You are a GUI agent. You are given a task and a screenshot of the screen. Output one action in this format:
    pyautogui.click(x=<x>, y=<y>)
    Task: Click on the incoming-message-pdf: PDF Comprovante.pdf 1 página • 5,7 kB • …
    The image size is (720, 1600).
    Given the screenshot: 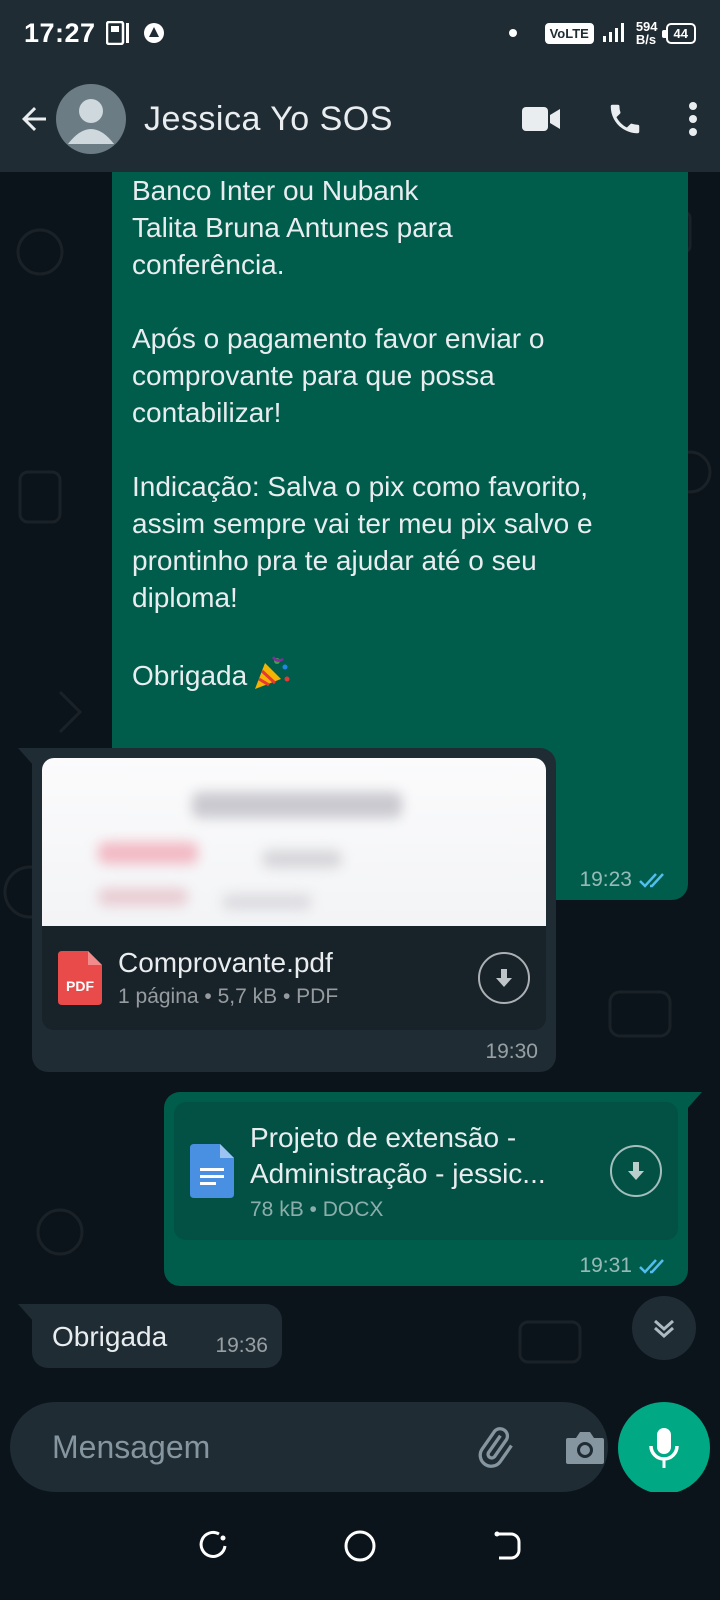 What is the action you would take?
    pyautogui.click(x=294, y=910)
    